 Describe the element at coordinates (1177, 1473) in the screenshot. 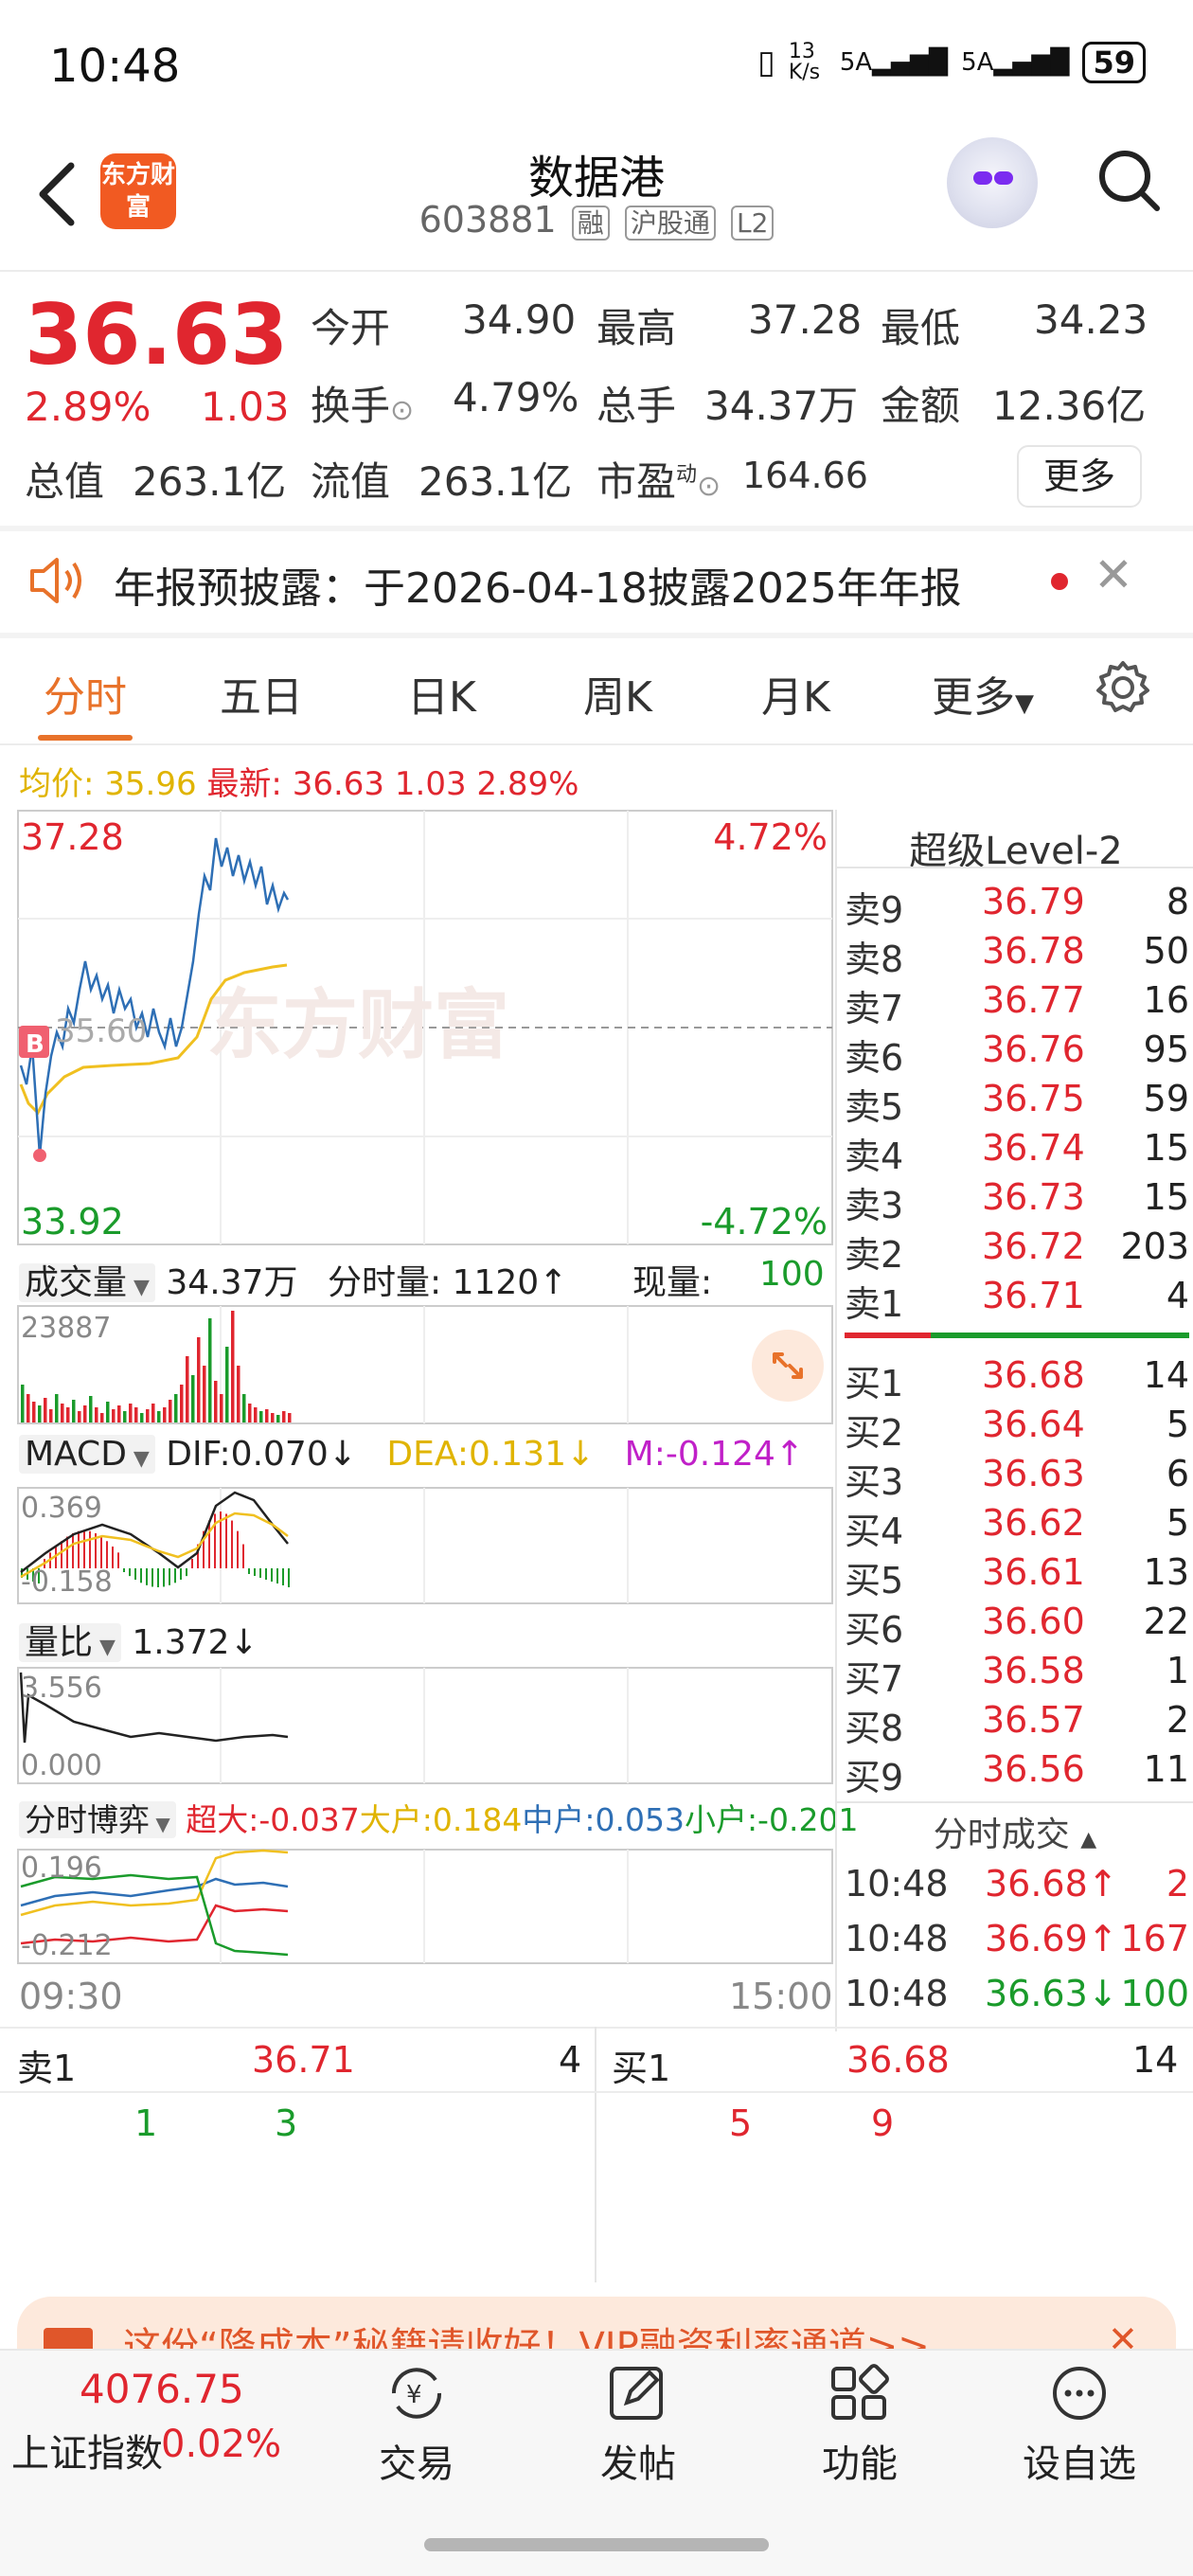

I see `bid-volume: 6` at that location.